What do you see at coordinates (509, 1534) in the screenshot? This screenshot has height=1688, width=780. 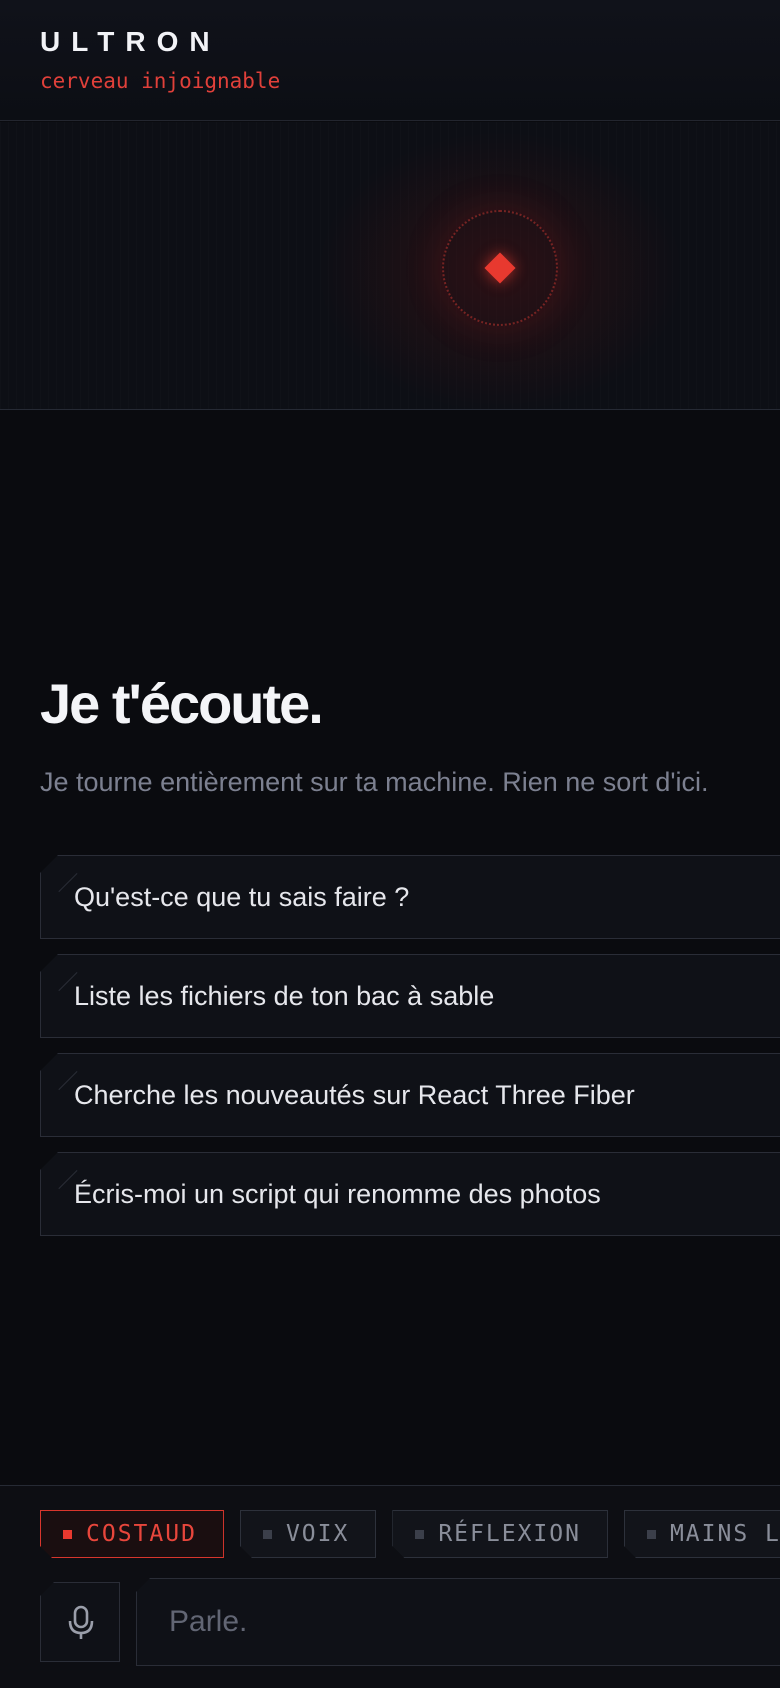 I see `mode-label: RÉFLEXION` at bounding box center [509, 1534].